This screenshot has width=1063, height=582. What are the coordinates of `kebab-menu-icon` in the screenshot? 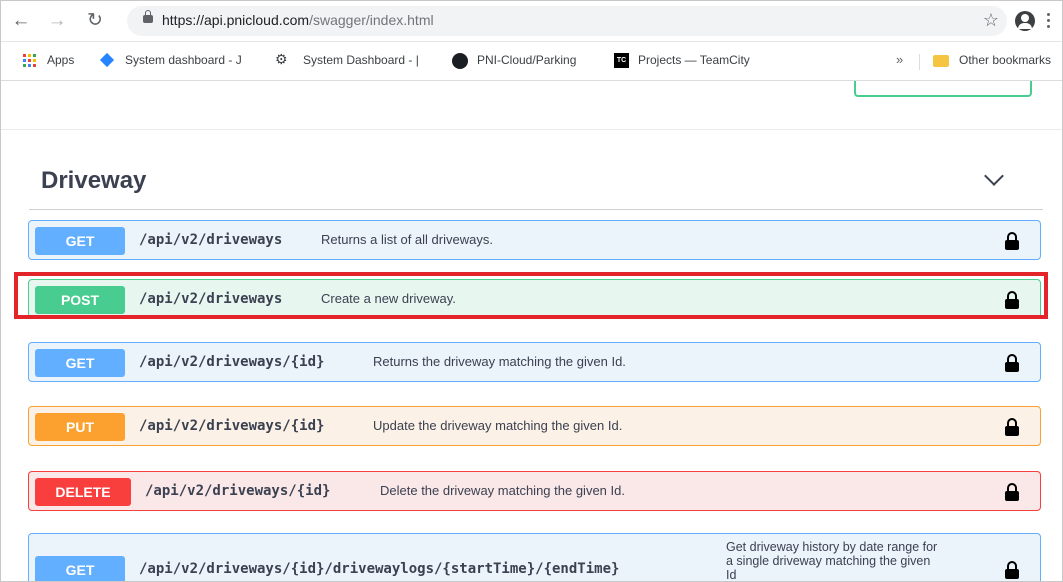 It's located at (1048, 21).